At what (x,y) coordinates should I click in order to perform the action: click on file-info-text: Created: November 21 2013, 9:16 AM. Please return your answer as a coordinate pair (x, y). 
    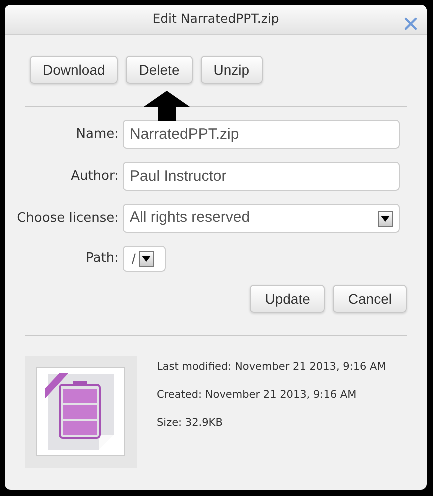
    Looking at the image, I should click on (257, 395).